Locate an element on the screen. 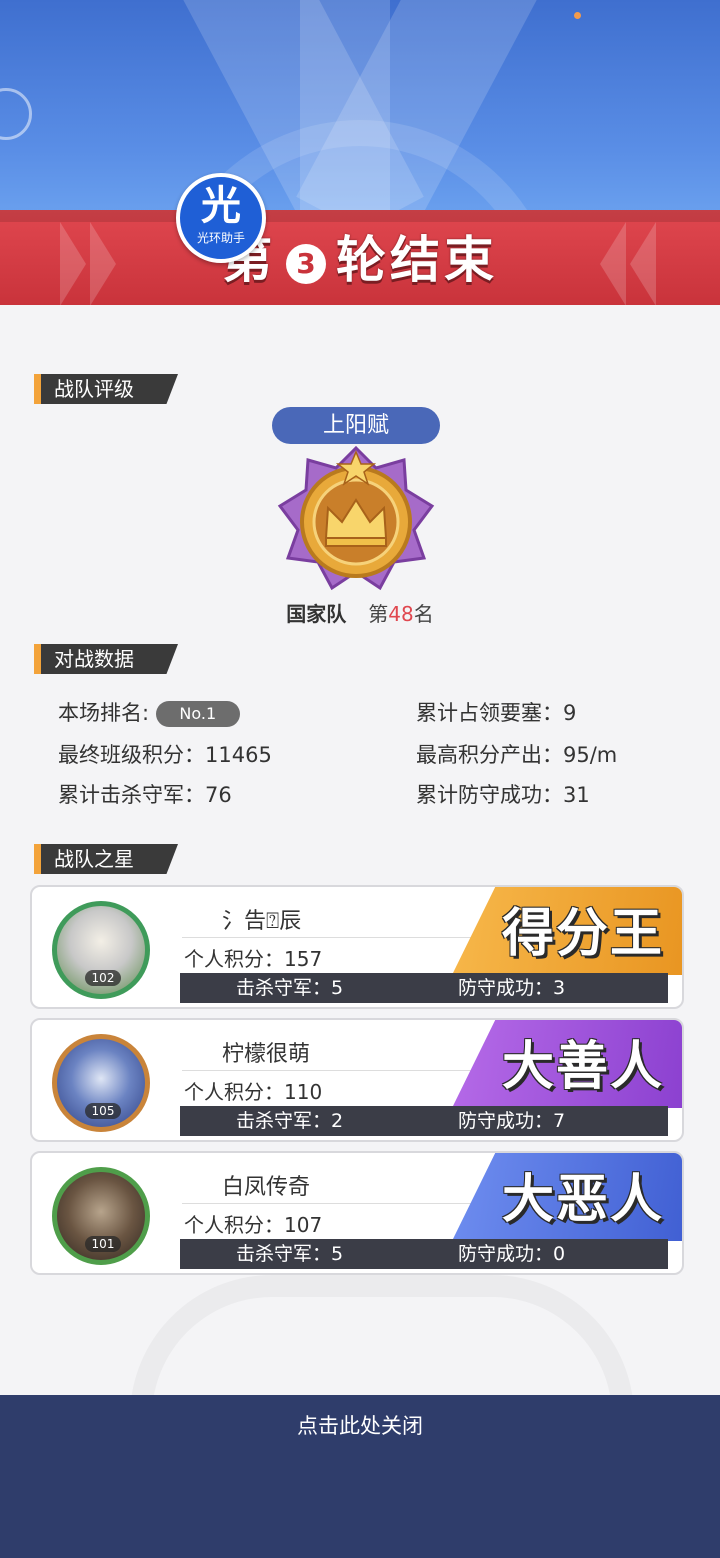  app-logo: 光 光环助手 is located at coordinates (221, 218).